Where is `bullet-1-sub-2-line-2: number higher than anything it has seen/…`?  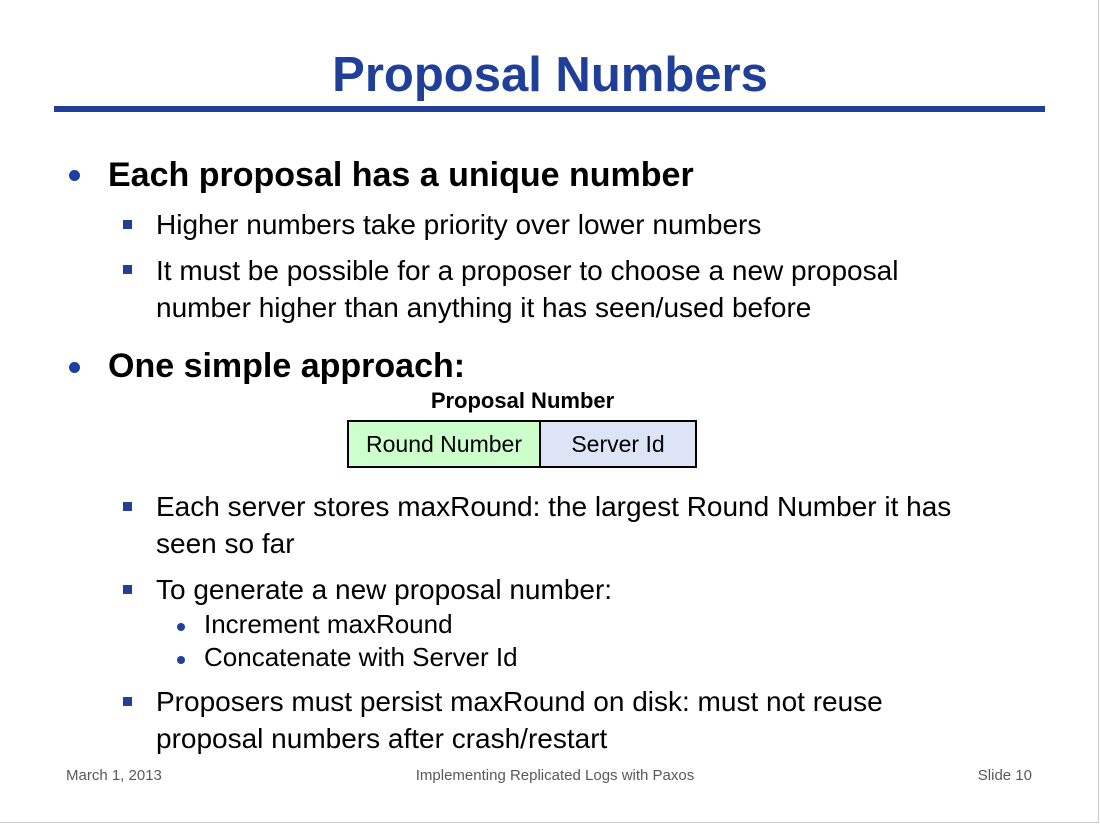 bullet-1-sub-2-line-2: number higher than anything it has seen/… is located at coordinates (484, 307).